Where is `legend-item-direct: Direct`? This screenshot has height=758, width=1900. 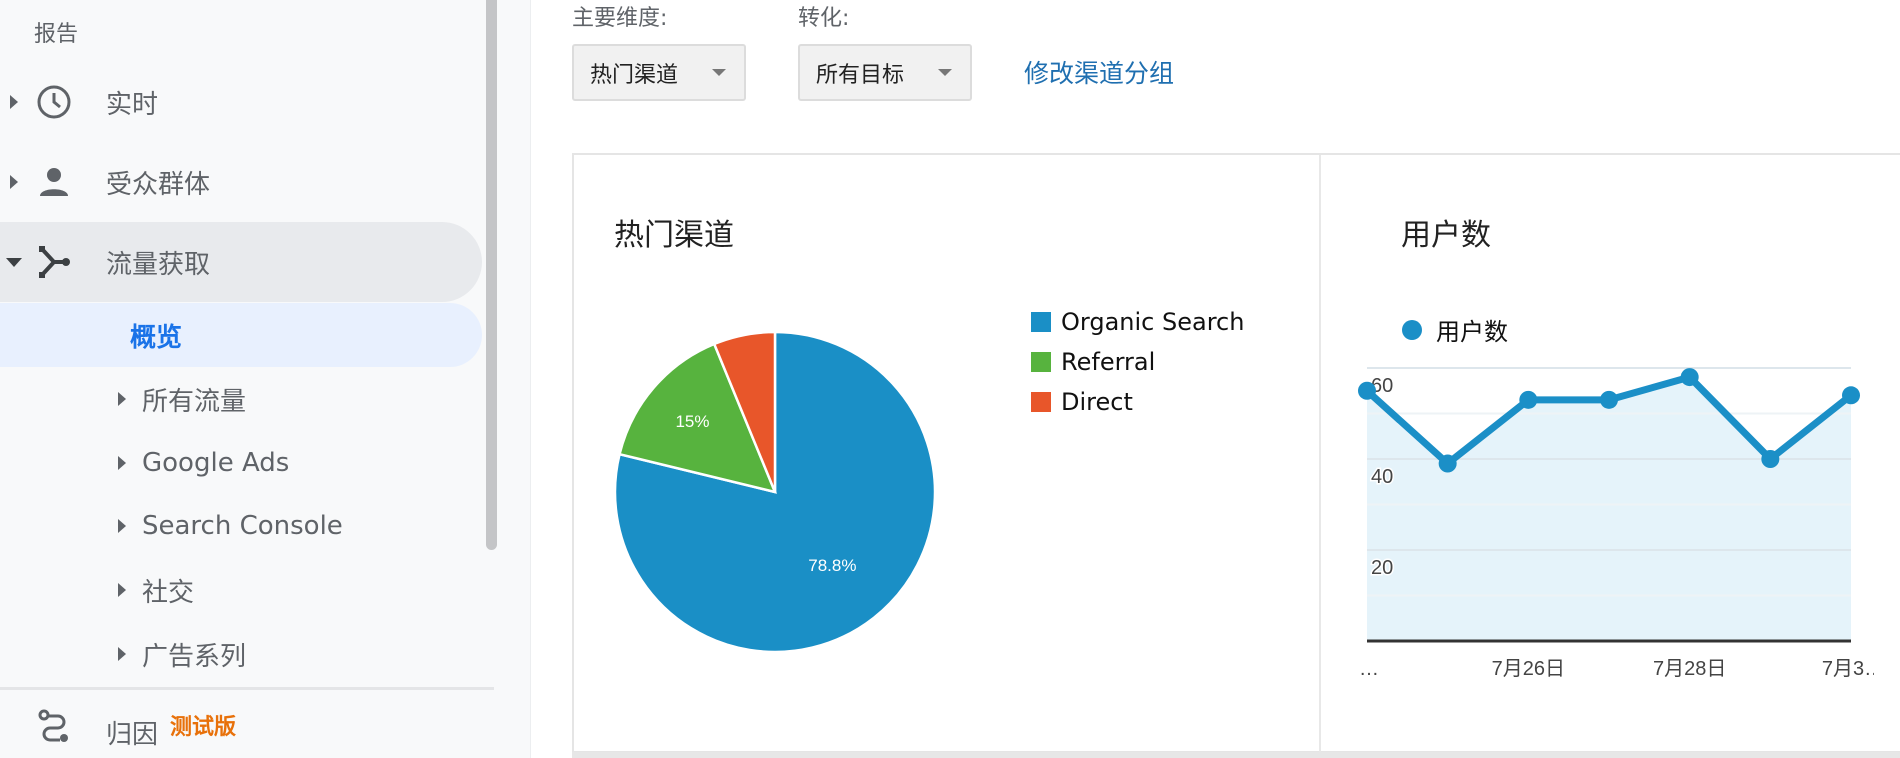 legend-item-direct: Direct is located at coordinates (1082, 402).